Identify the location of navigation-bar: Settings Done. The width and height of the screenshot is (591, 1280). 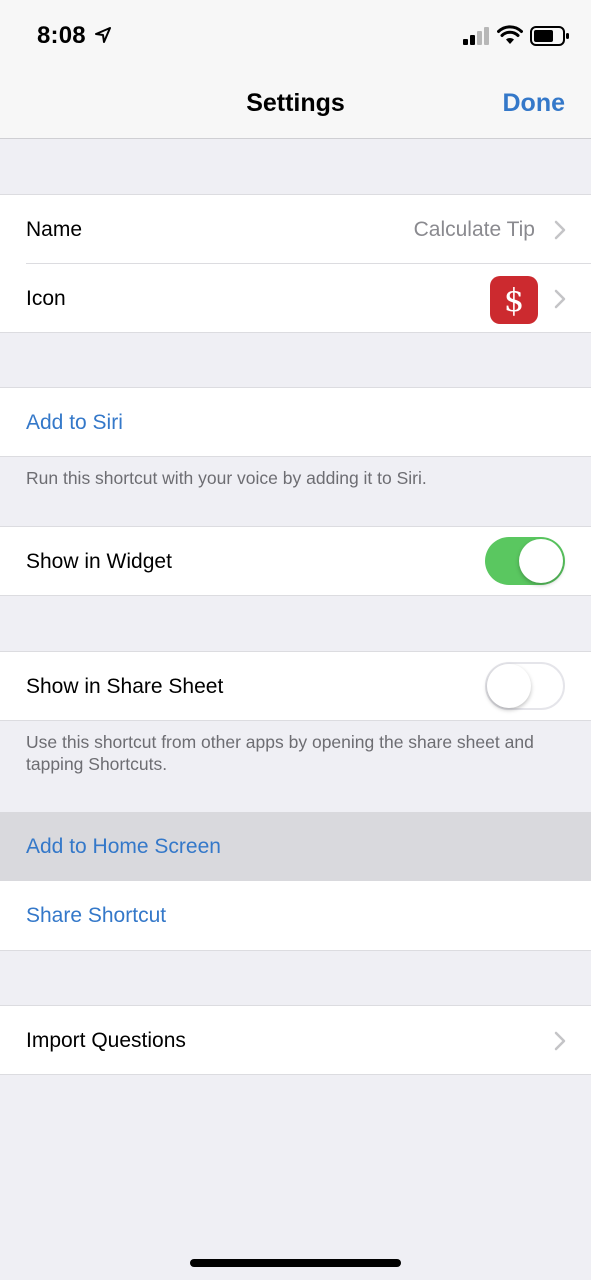
(295, 104).